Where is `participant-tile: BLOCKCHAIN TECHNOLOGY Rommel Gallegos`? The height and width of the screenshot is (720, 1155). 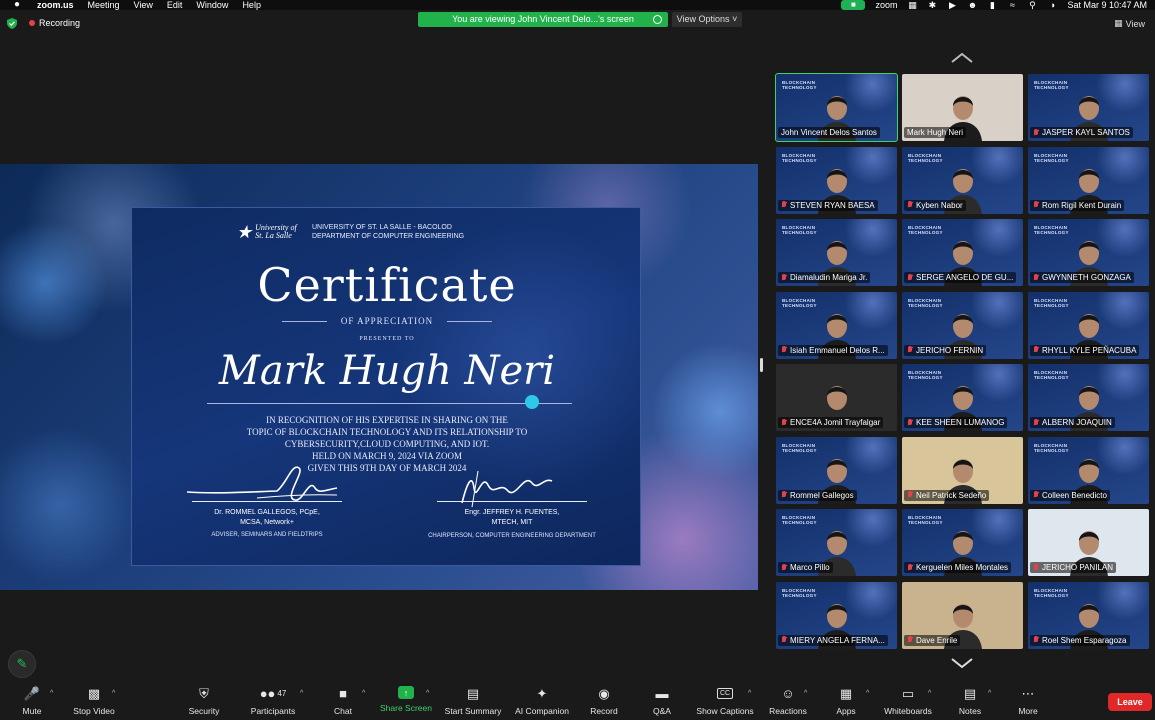 participant-tile: BLOCKCHAIN TECHNOLOGY Rommel Gallegos is located at coordinates (836, 470).